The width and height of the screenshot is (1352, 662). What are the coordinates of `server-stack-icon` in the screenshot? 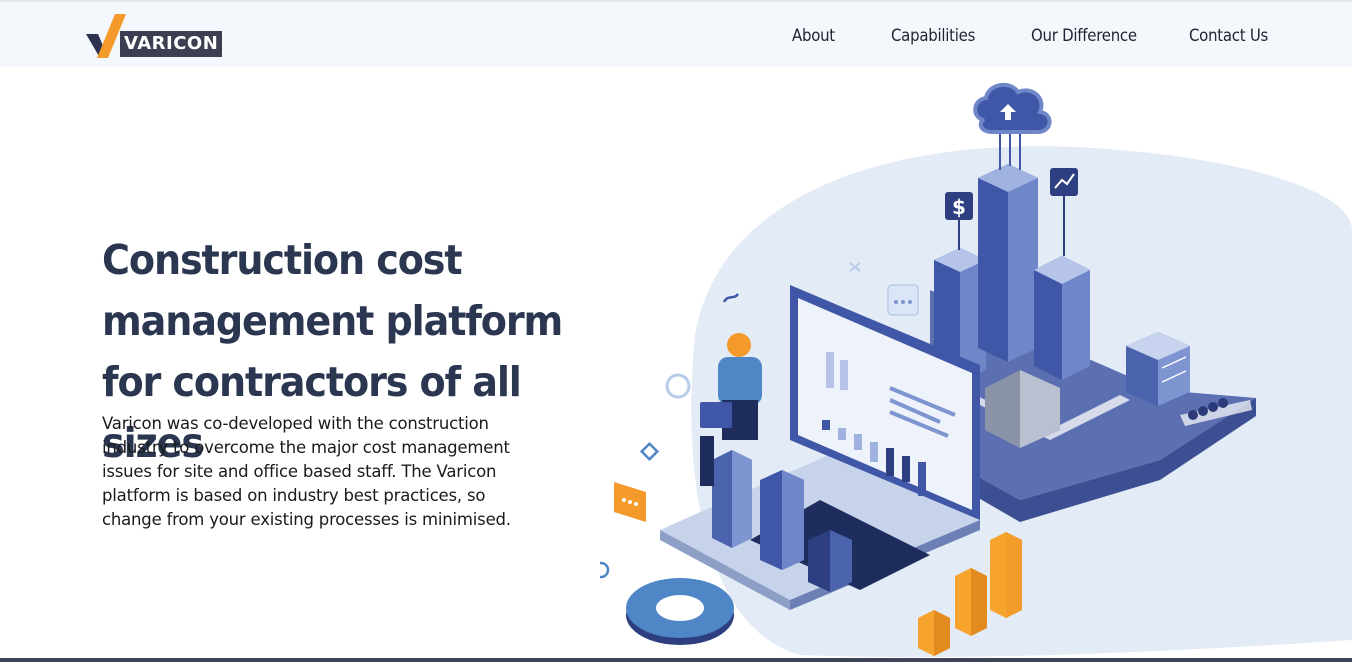 It's located at (1158, 369).